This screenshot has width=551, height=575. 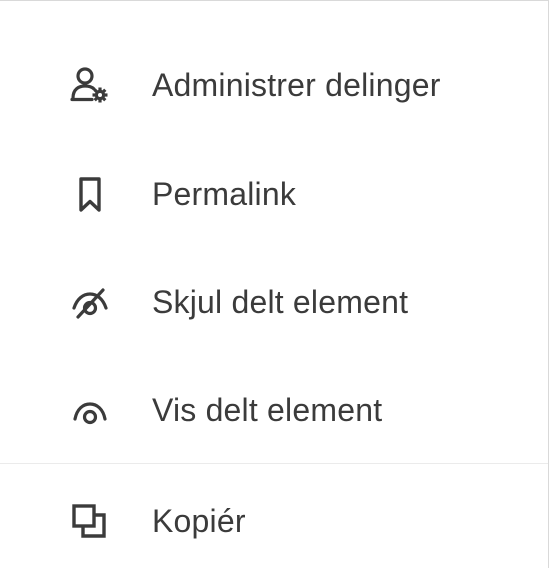 I want to click on copy-icon, so click(x=90, y=521).